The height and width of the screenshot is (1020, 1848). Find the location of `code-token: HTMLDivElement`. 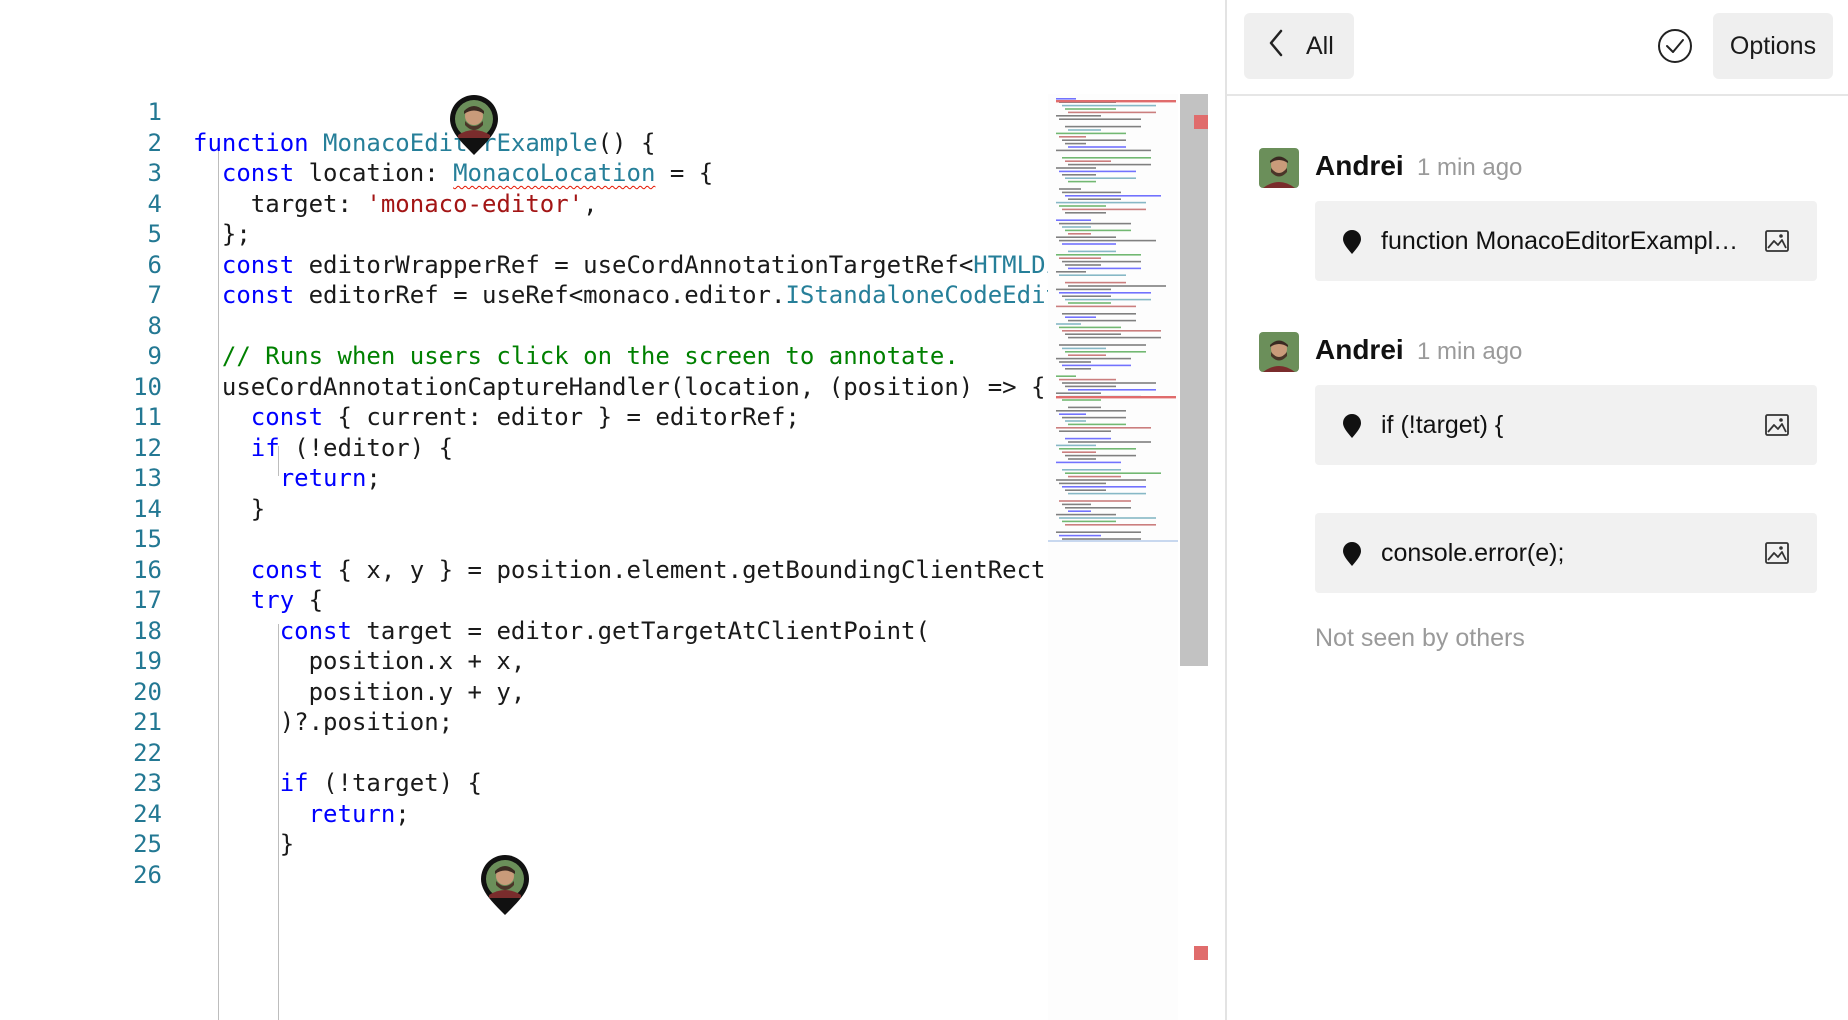

code-token: HTMLDivElement is located at coordinates (1010, 264).